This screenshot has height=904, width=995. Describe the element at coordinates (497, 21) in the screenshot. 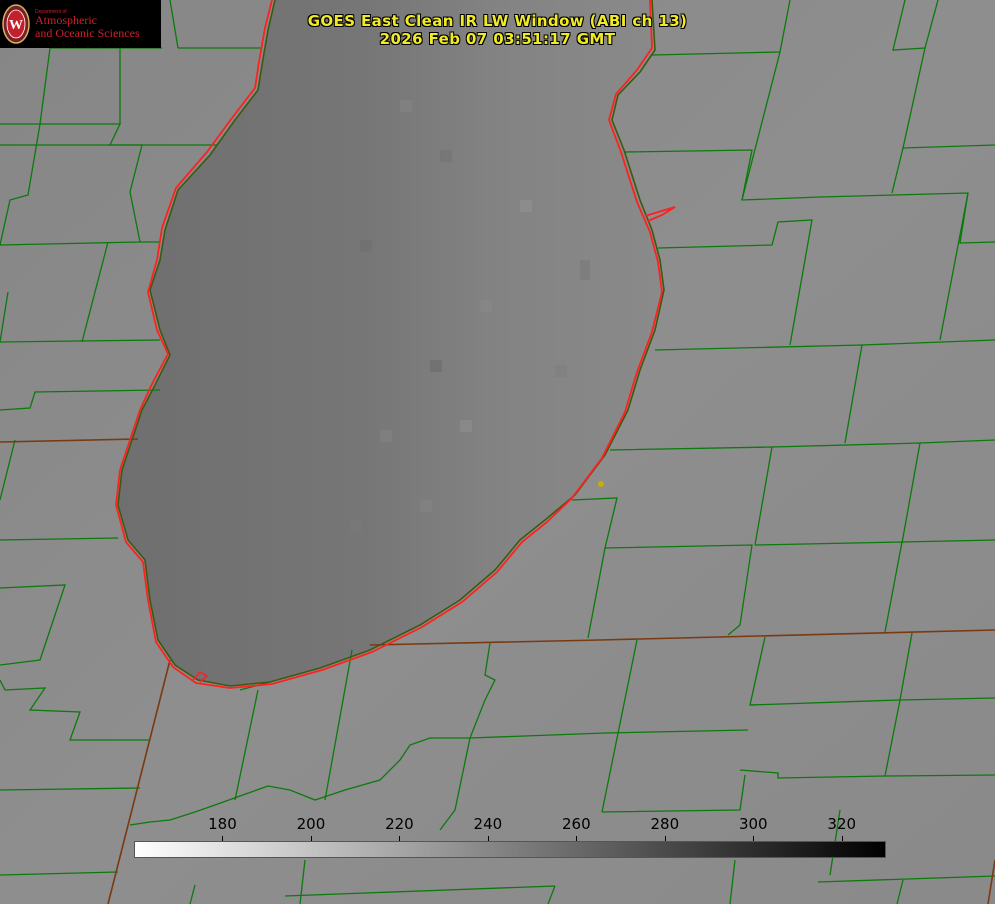

I see `image-title: GOES East Clean IR LW Window (ABI ch 13)` at that location.